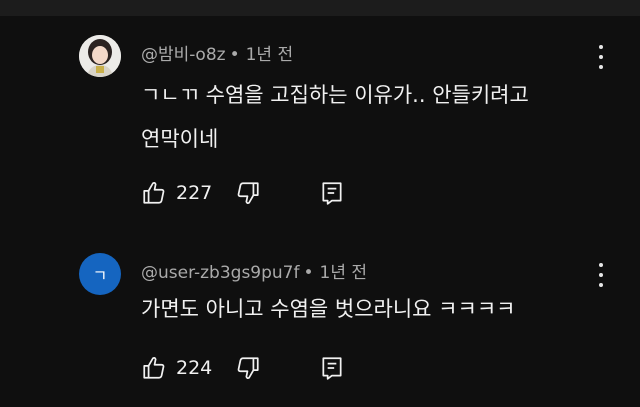  I want to click on comment-author: @user-zb3gs9pu7f, so click(220, 273).